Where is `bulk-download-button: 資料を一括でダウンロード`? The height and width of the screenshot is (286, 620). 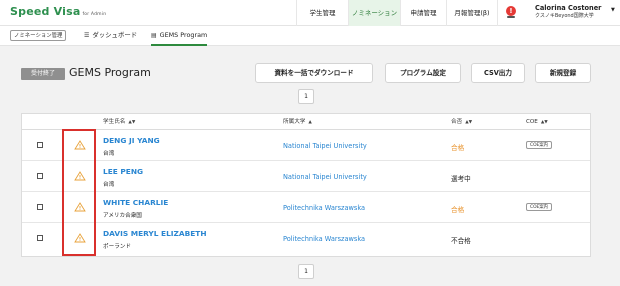
bulk-download-button: 資料を一括でダウンロード is located at coordinates (314, 73).